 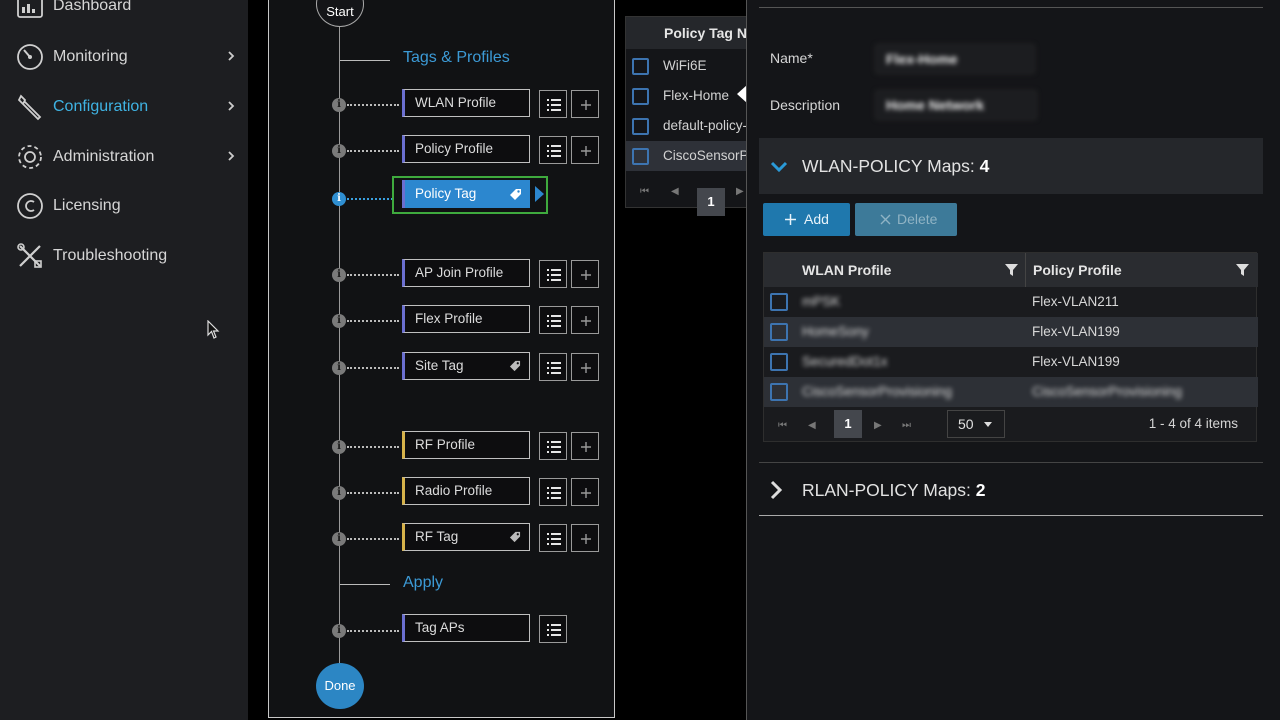 What do you see at coordinates (124, 13) in the screenshot?
I see `sidebar-item-dashboard: Dashboard` at bounding box center [124, 13].